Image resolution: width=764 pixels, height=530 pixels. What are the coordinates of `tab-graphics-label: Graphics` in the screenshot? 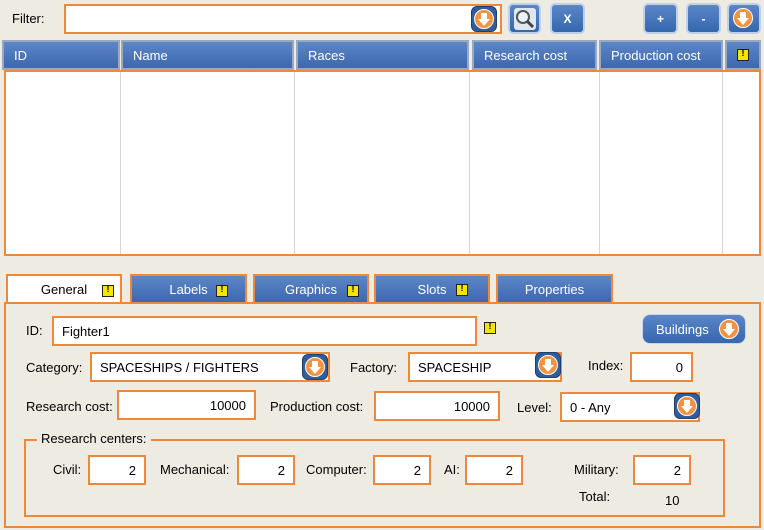 It's located at (311, 289).